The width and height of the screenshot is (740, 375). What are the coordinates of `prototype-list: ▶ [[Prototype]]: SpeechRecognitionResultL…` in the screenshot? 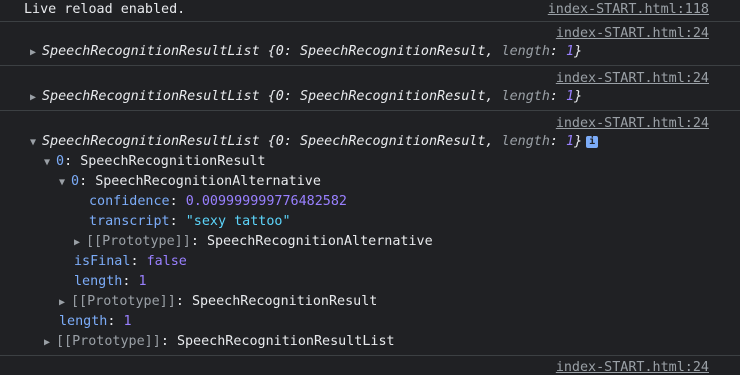 It's located at (219, 341).